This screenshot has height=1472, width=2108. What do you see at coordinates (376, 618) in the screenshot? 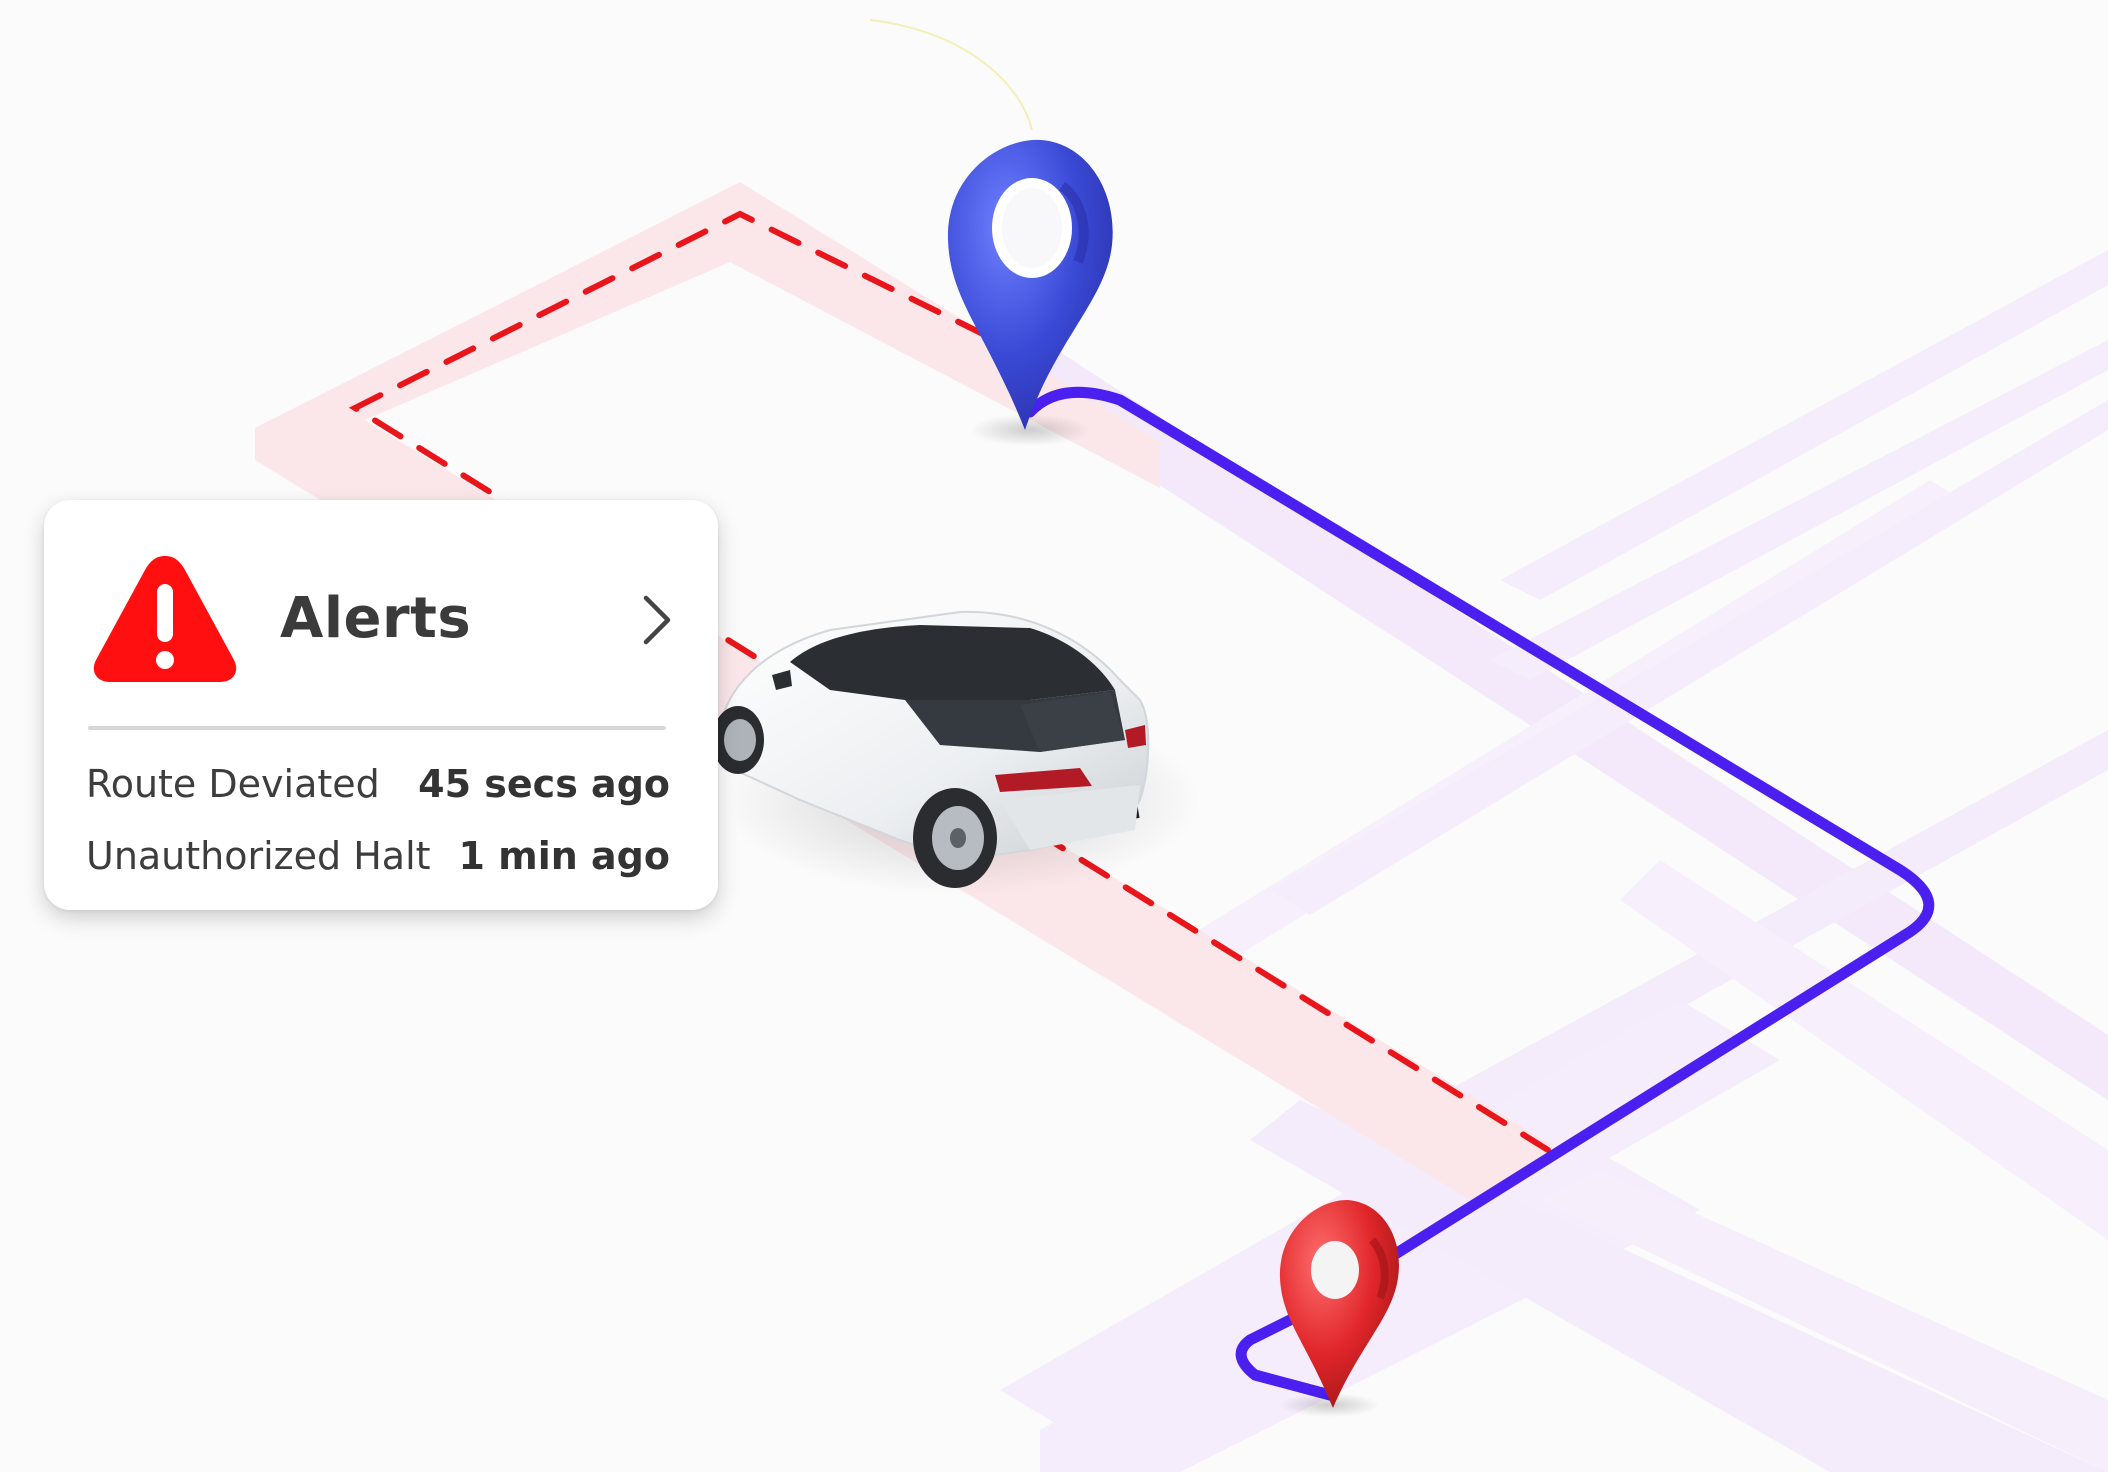
I see `alerts-title: Alerts` at bounding box center [376, 618].